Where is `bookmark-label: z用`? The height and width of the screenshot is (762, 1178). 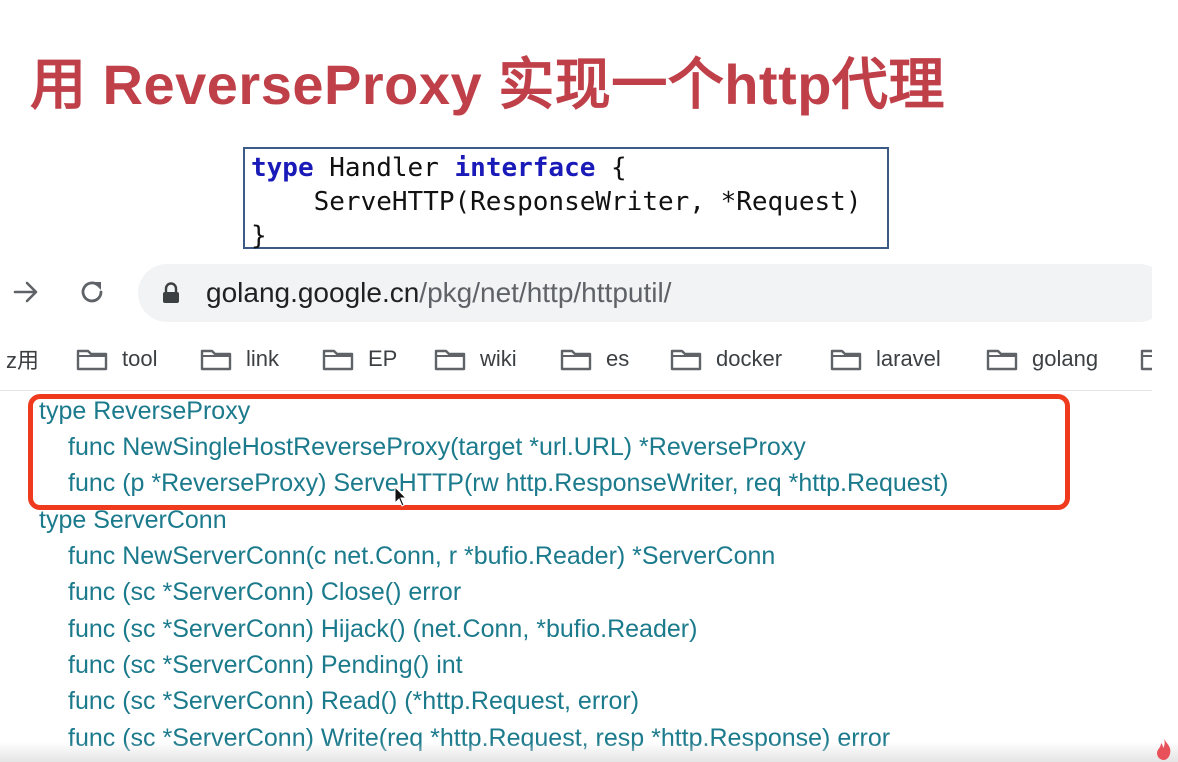 bookmark-label: z用 is located at coordinates (23, 360).